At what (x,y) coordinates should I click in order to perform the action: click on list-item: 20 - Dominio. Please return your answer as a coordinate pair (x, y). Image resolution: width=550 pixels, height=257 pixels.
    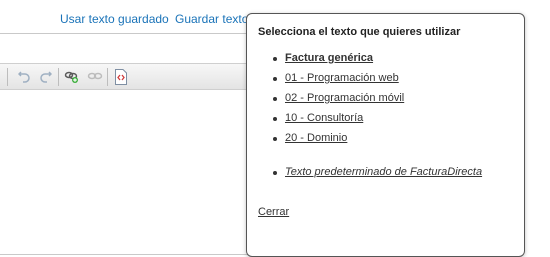
    Looking at the image, I should click on (310, 138).